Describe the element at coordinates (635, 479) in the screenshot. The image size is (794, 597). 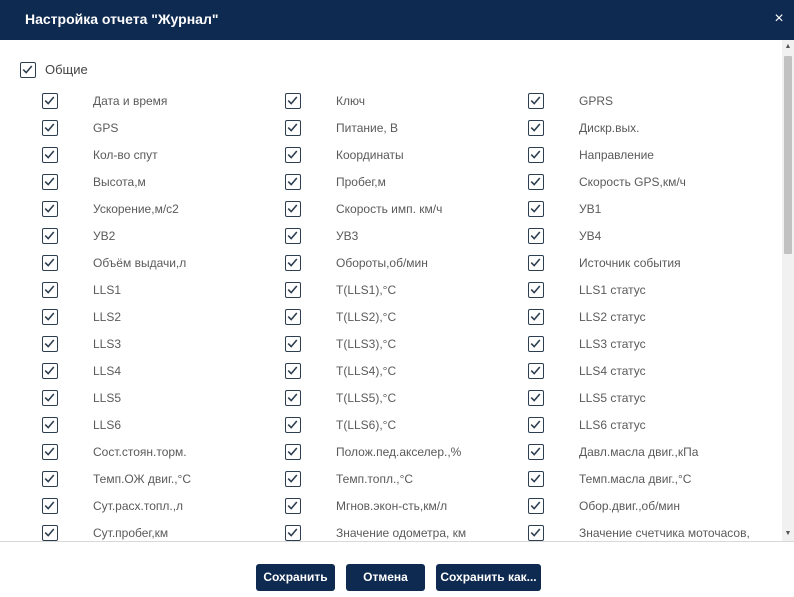
I see `checkbox-label: Темп.масла двиг.,°С` at that location.